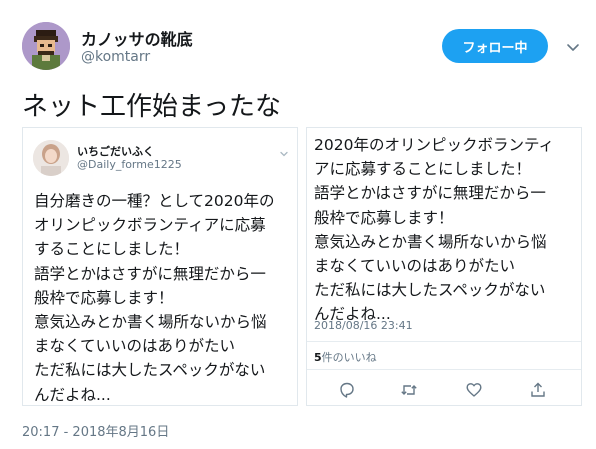 This screenshot has width=596, height=449. What do you see at coordinates (349, 357) in the screenshot?
I see `likes-label: 件のいいね` at bounding box center [349, 357].